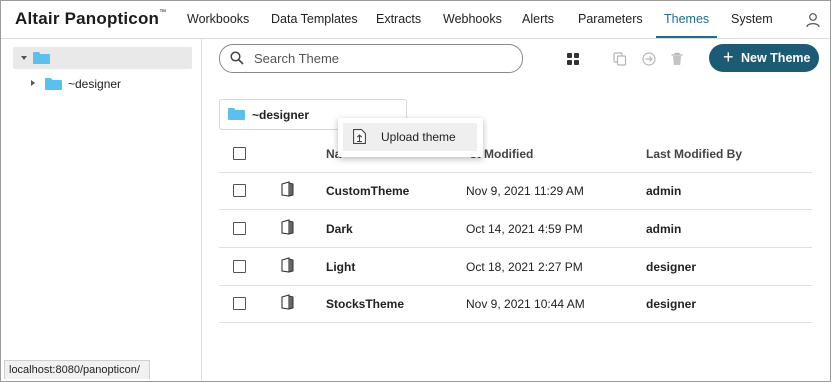 This screenshot has height=382, width=831. Describe the element at coordinates (752, 19) in the screenshot. I see `nav-system: System` at that location.